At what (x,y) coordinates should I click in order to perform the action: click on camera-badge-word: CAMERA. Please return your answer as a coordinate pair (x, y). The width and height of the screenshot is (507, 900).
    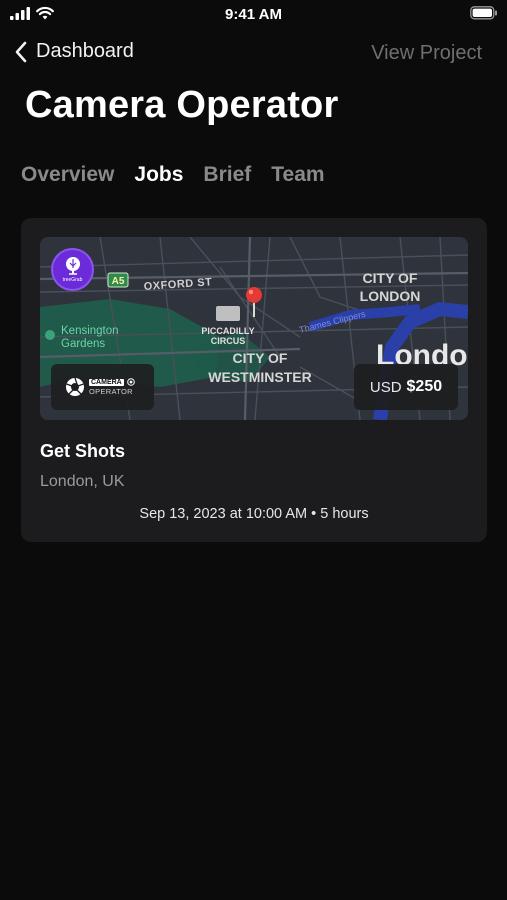
    Looking at the image, I should click on (106, 382).